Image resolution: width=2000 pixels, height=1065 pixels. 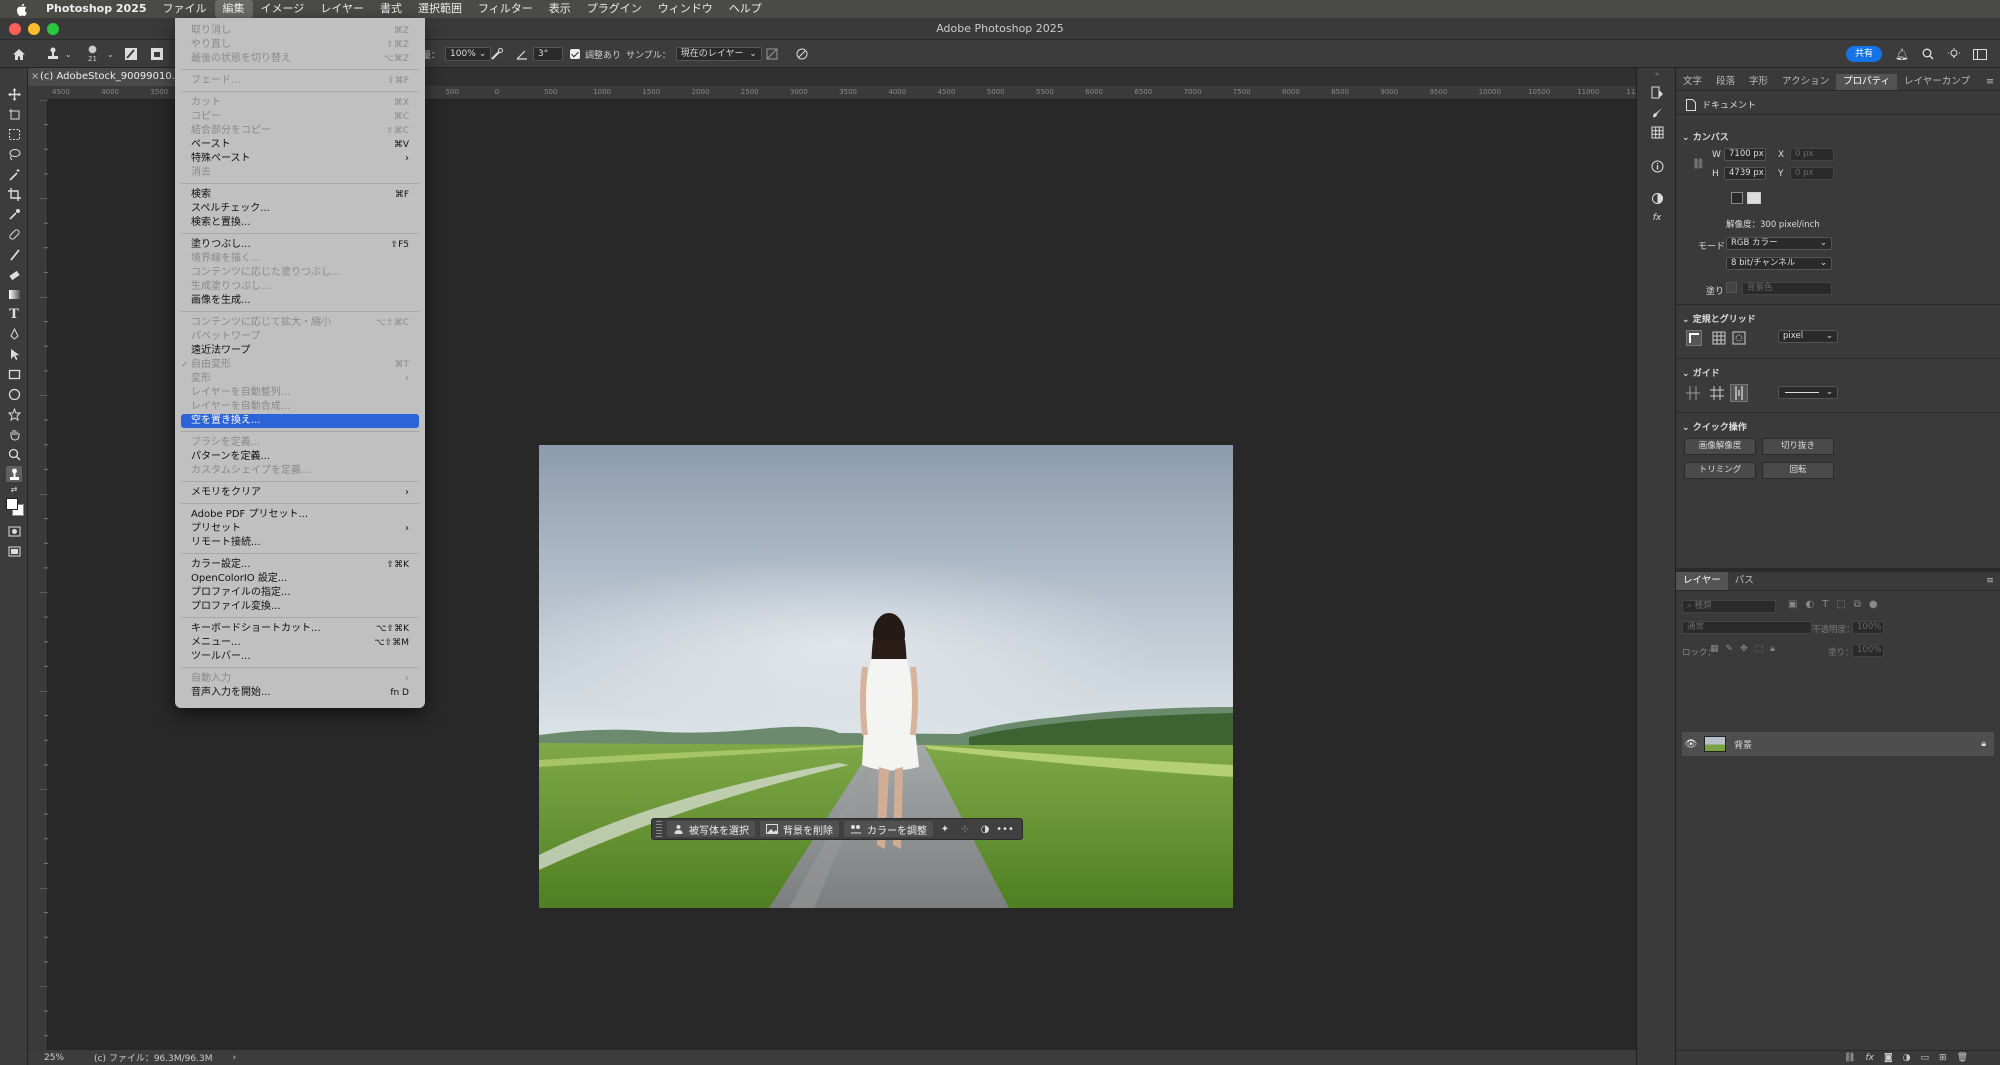 I want to click on tab-character: 文字, so click(x=1692, y=82).